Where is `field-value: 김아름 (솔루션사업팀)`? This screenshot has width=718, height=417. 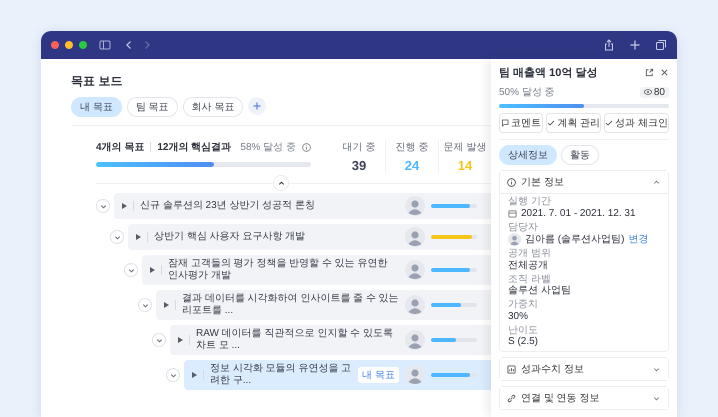
field-value: 김아름 (솔루션사업팀) is located at coordinates (574, 240).